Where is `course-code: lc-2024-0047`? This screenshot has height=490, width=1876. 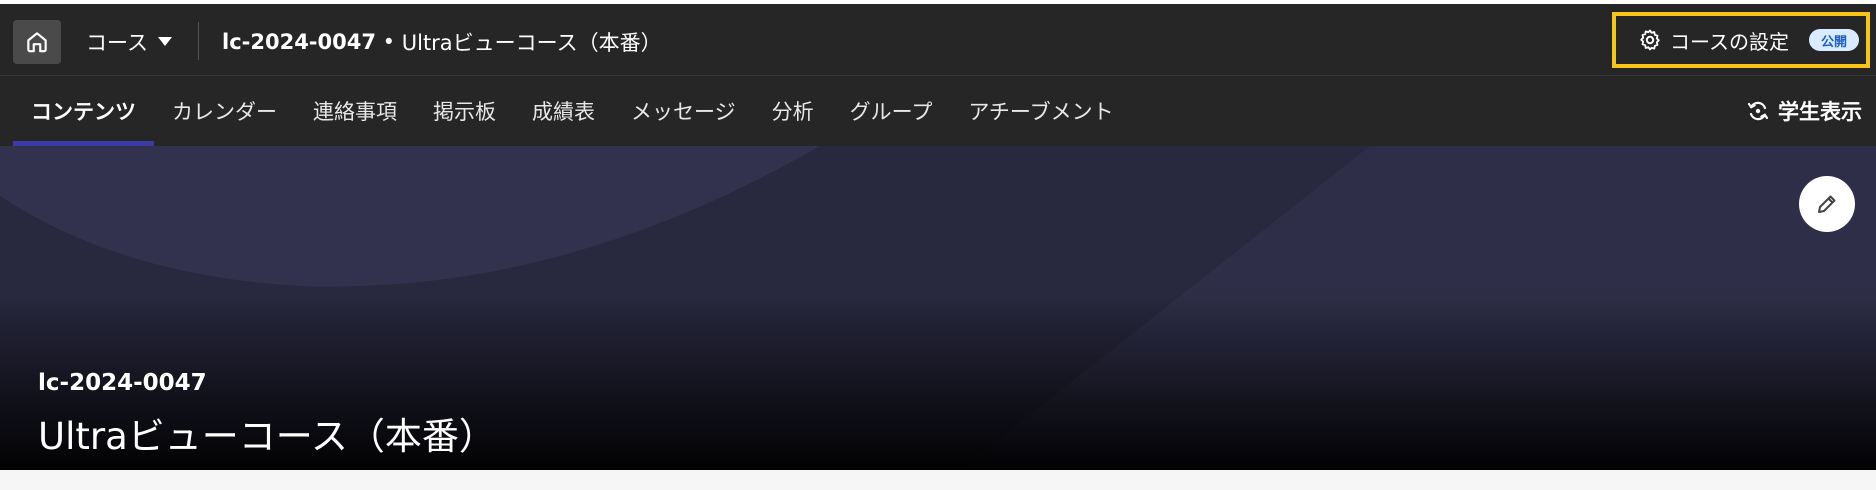 course-code: lc-2024-0047 is located at coordinates (299, 42).